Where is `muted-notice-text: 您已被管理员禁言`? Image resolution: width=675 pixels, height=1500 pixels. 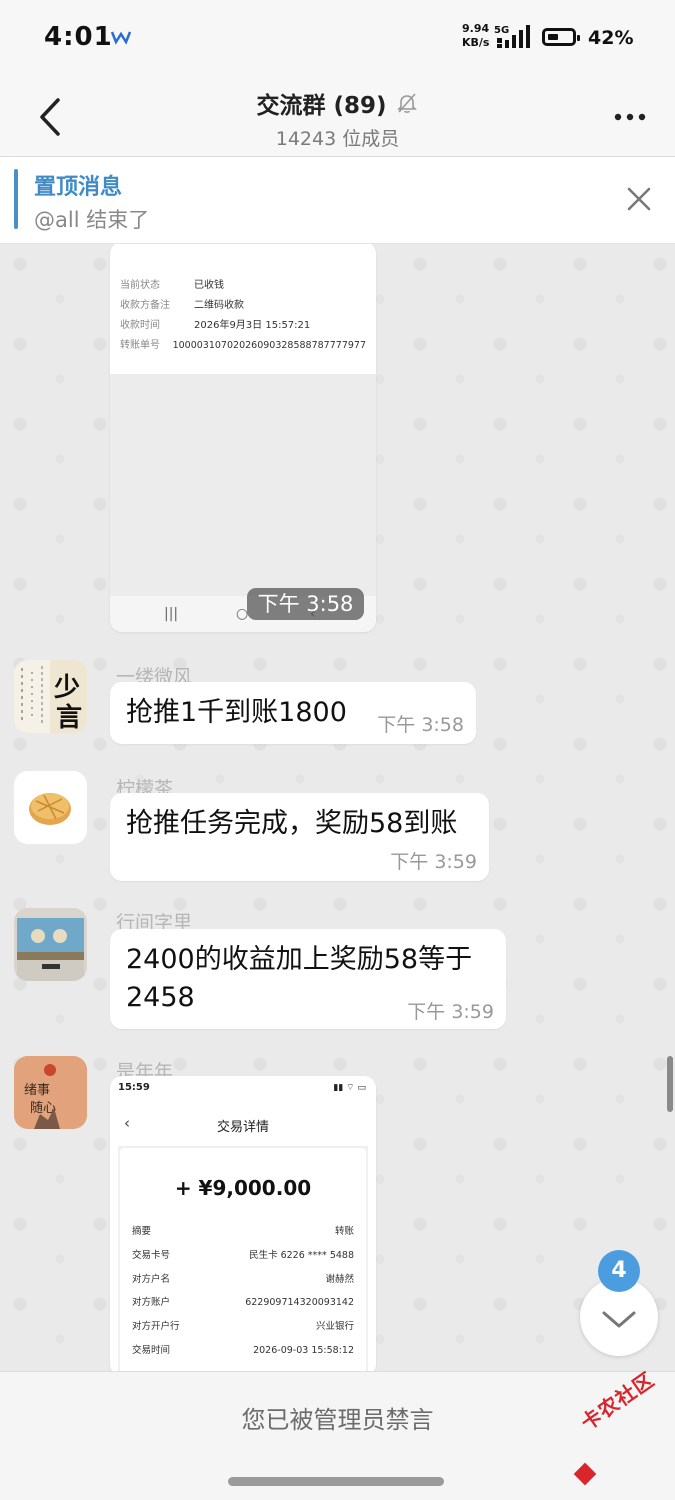 muted-notice-text: 您已被管理员禁言 is located at coordinates (337, 1420).